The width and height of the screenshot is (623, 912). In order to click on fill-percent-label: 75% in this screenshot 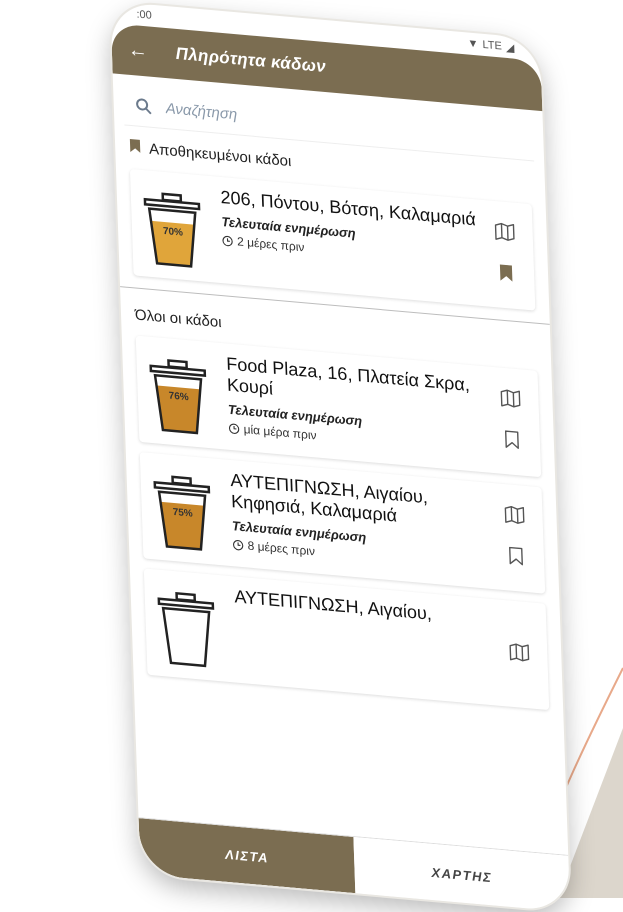, I will do `click(183, 513)`.